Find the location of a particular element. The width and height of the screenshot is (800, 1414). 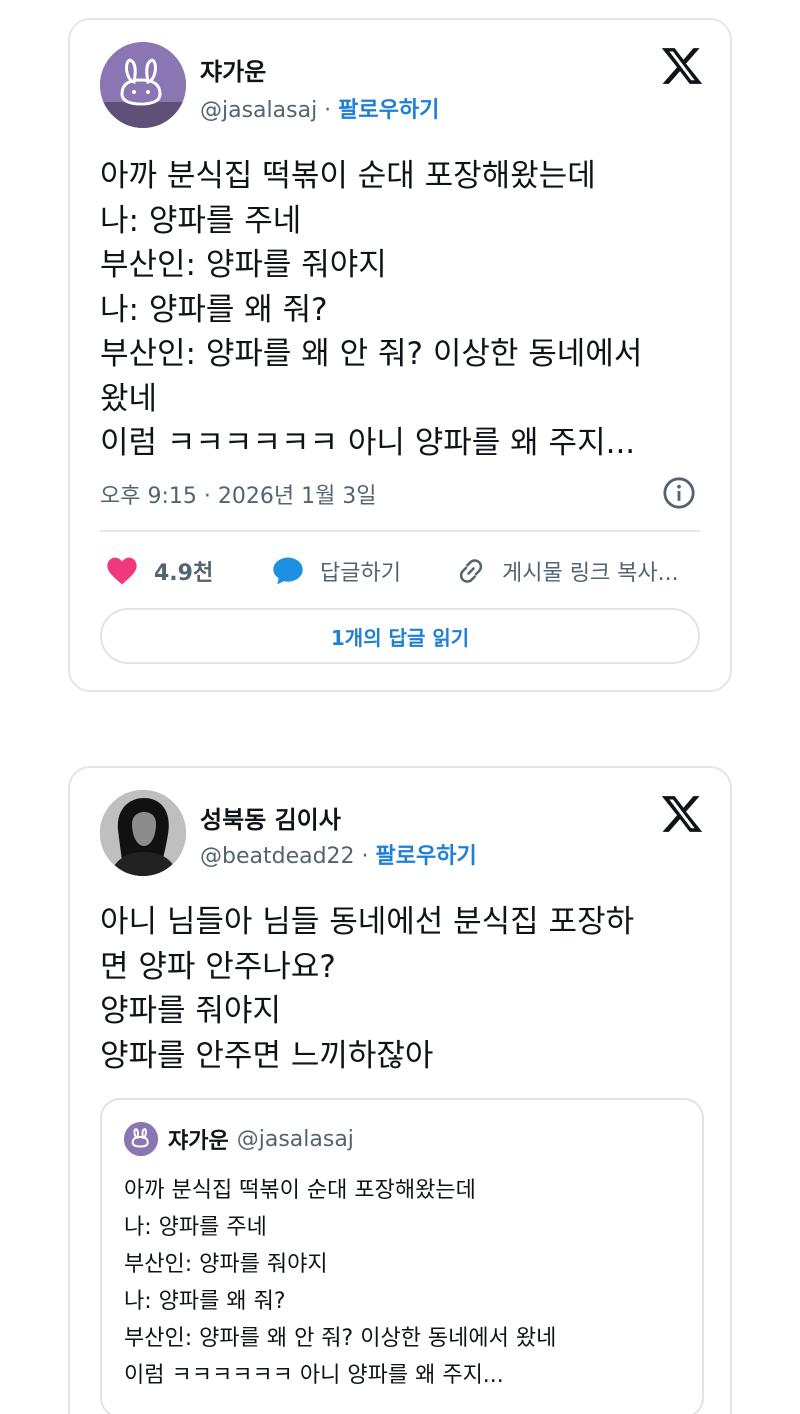

display-name: 성북동 김이사 is located at coordinates (270, 817).